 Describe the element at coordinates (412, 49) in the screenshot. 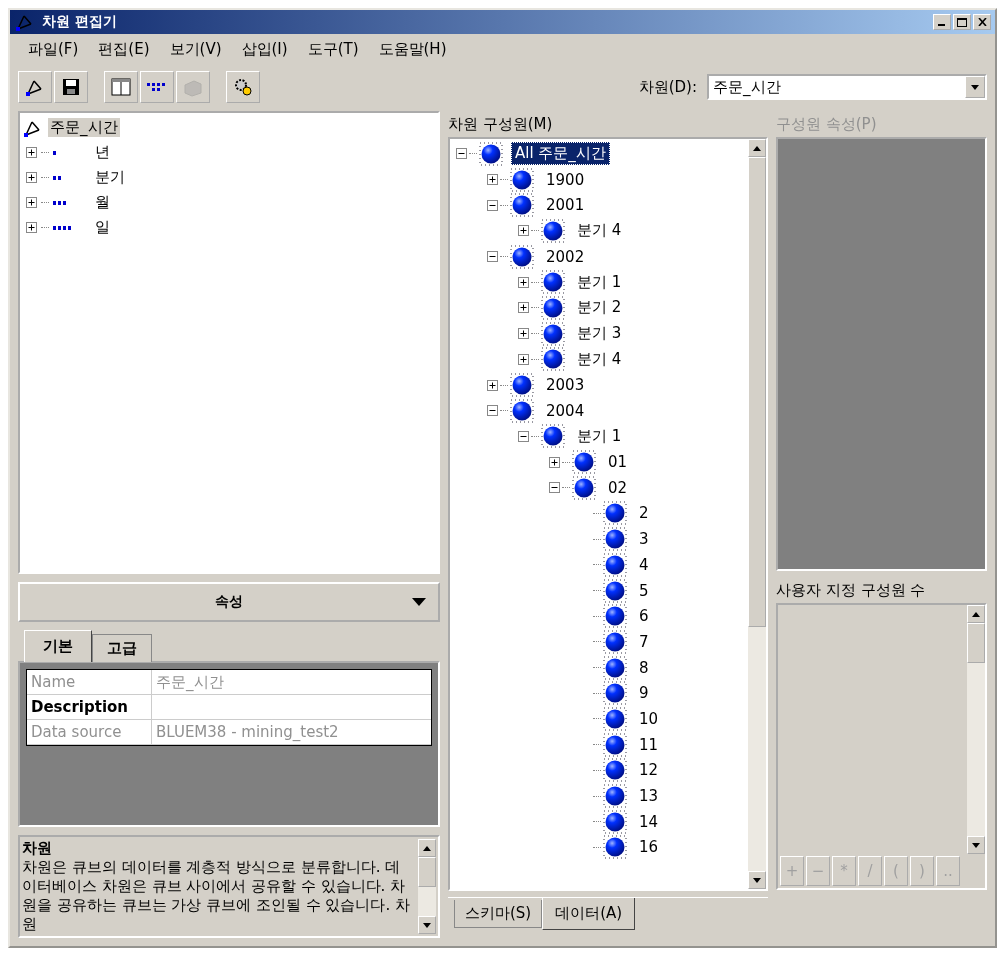

I see `menu-item: 도움말(H)` at that location.